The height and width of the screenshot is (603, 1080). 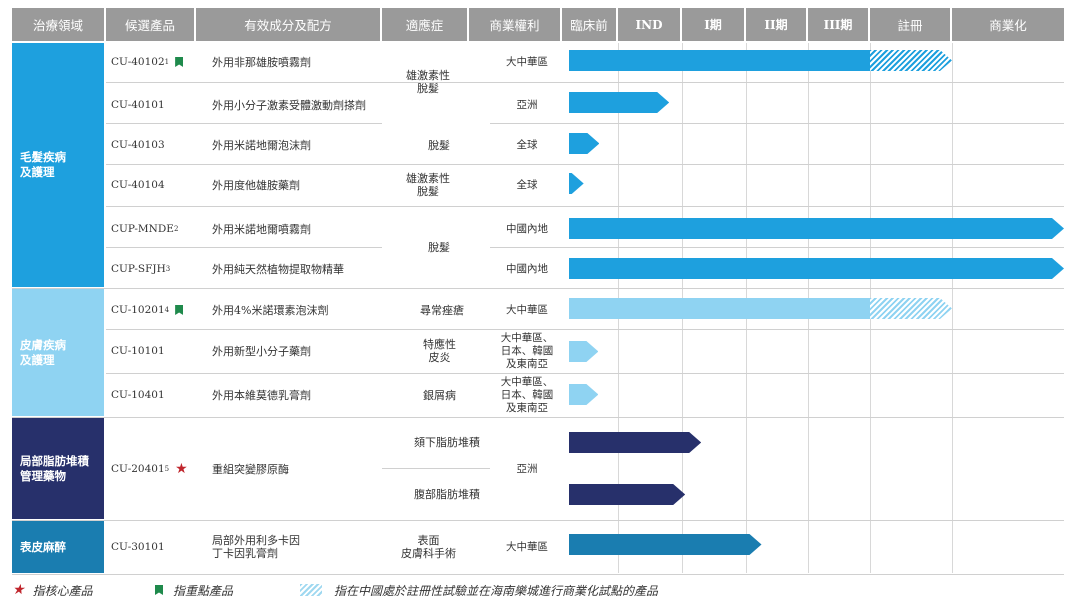 What do you see at coordinates (58, 165) in the screenshot?
I see `area-hair: 毛髮疾病 及護理` at bounding box center [58, 165].